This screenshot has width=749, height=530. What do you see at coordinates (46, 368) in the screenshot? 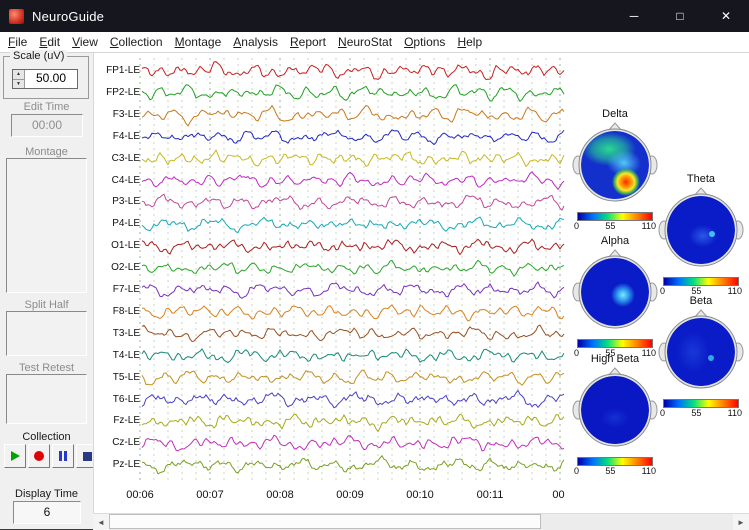
I see `test-retest-label: Test Retest` at bounding box center [46, 368].